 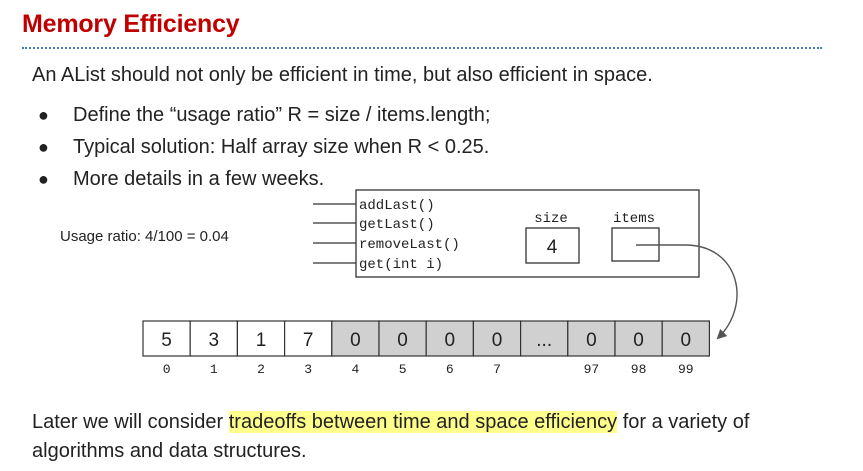 I want to click on outro-text-start: Later we will consider, so click(x=130, y=422).